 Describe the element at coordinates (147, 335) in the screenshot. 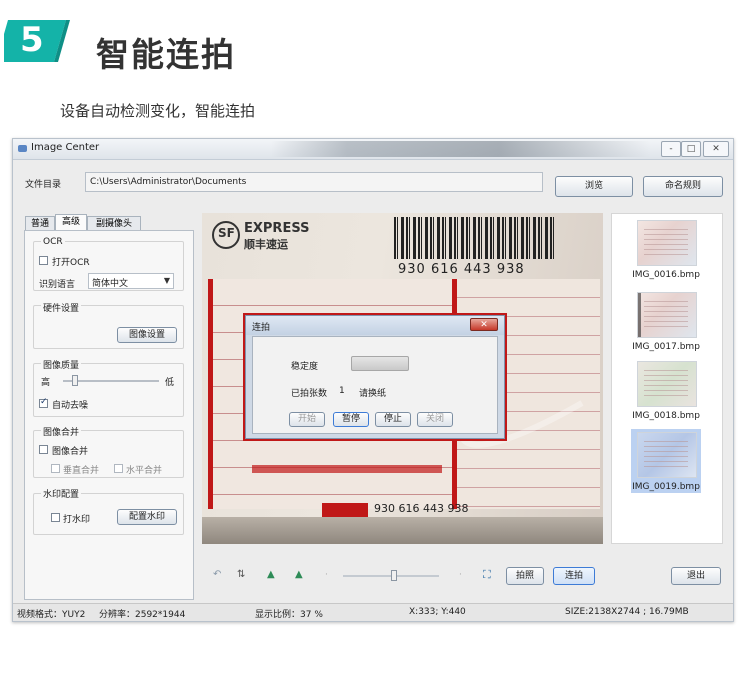

I see `image-settings-button: 图像设置` at that location.